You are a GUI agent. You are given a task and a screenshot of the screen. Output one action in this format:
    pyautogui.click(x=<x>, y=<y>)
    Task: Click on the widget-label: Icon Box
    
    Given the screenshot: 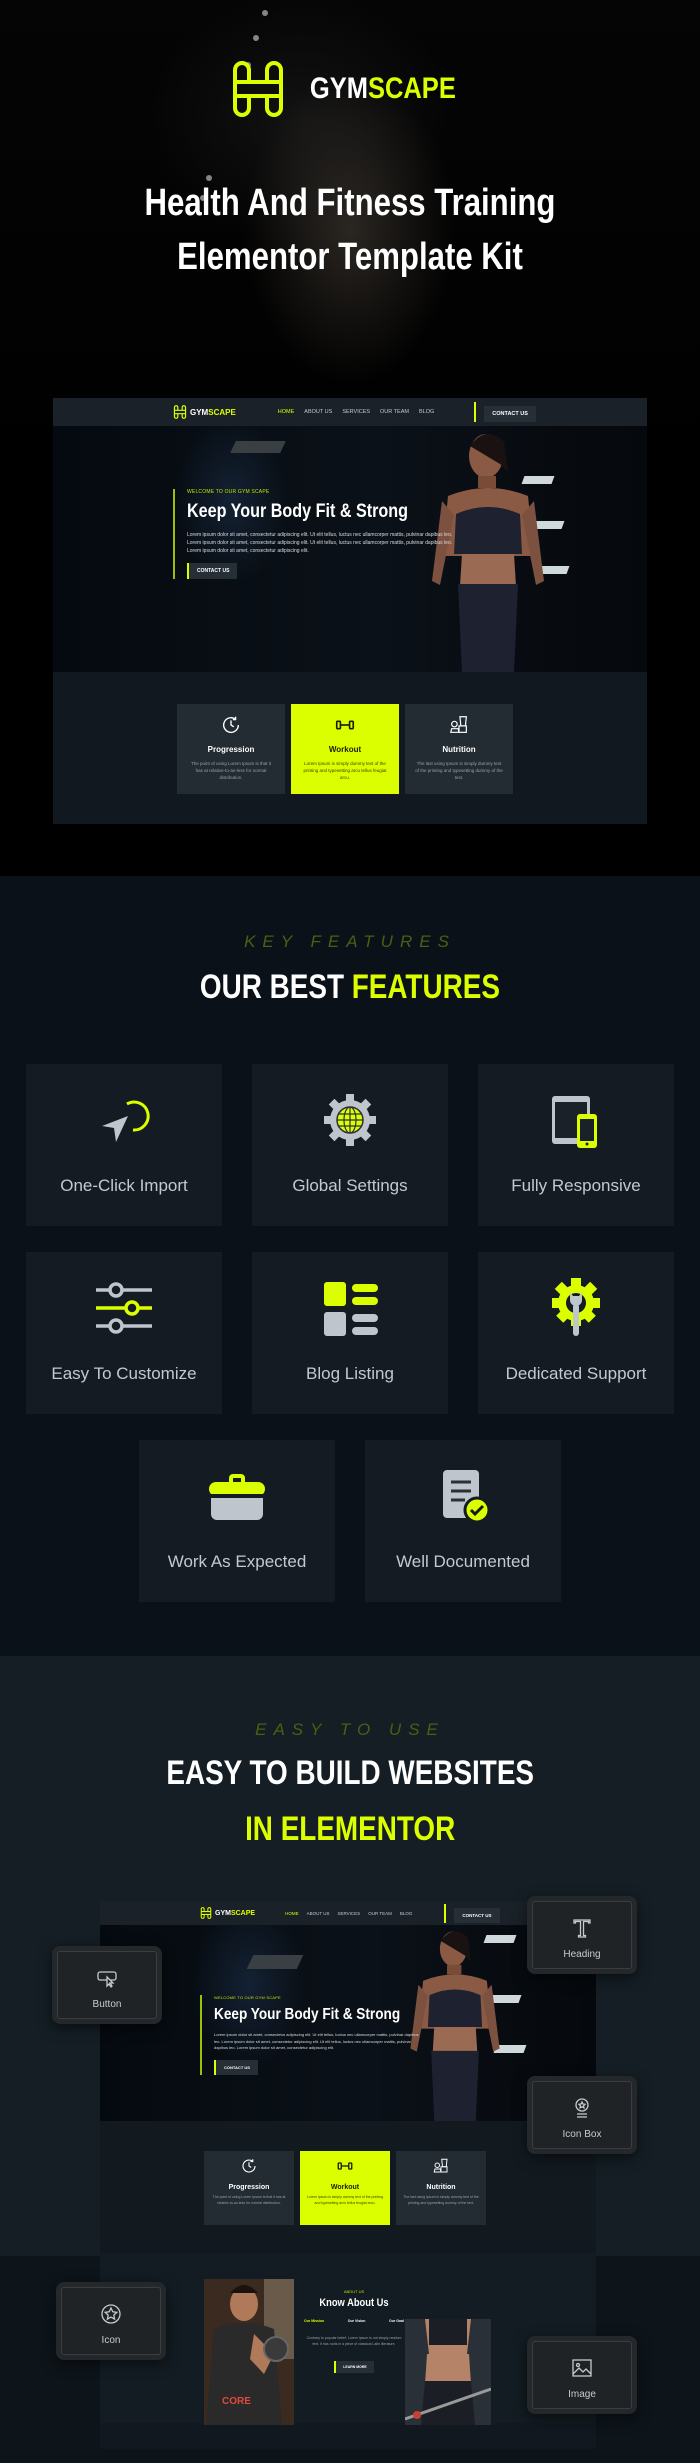 What is the action you would take?
    pyautogui.click(x=582, y=2134)
    